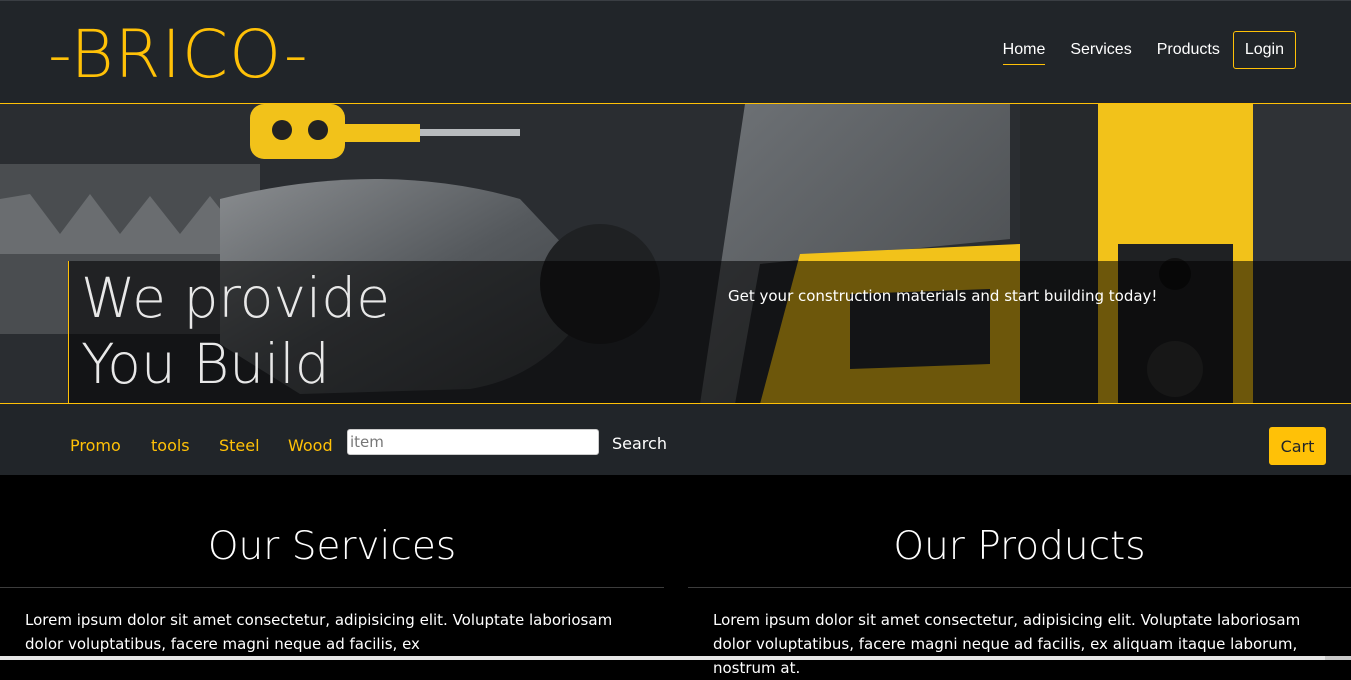 Image resolution: width=1351 pixels, height=680 pixels. What do you see at coordinates (236, 298) in the screenshot?
I see `hero-headline-line-1: We provide` at bounding box center [236, 298].